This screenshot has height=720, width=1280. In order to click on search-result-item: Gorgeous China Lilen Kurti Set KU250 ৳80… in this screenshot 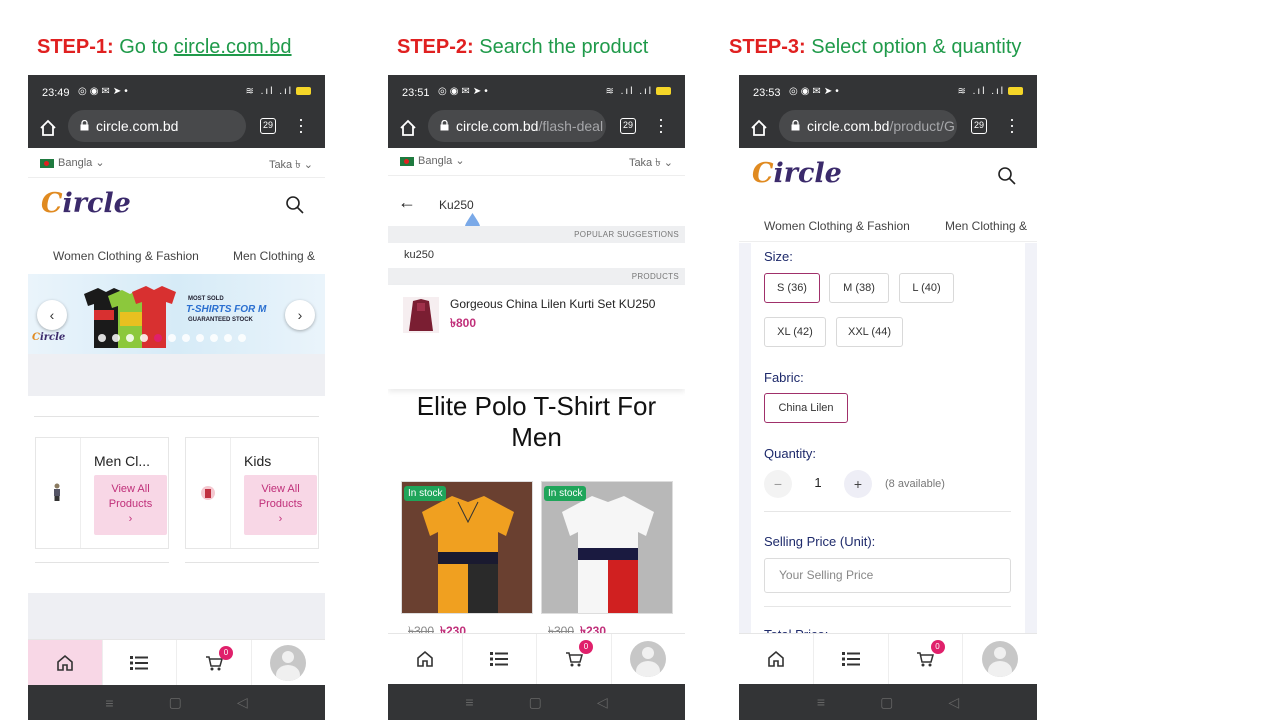, I will do `click(536, 337)`.